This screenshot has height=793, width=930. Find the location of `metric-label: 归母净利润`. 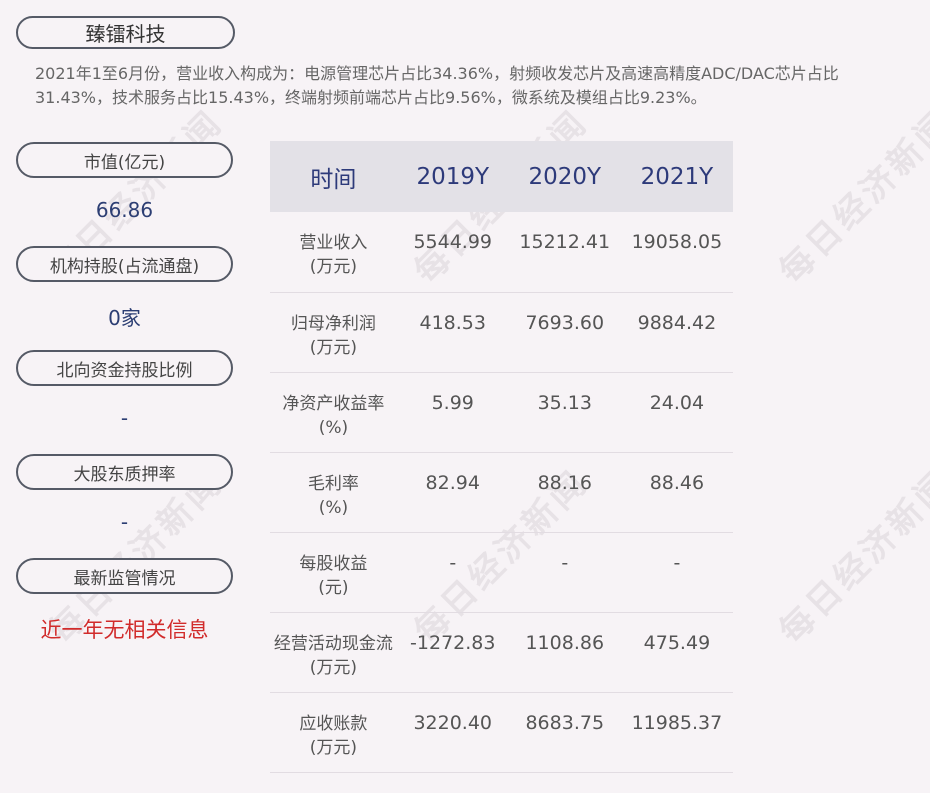

metric-label: 归母净利润 is located at coordinates (333, 323).